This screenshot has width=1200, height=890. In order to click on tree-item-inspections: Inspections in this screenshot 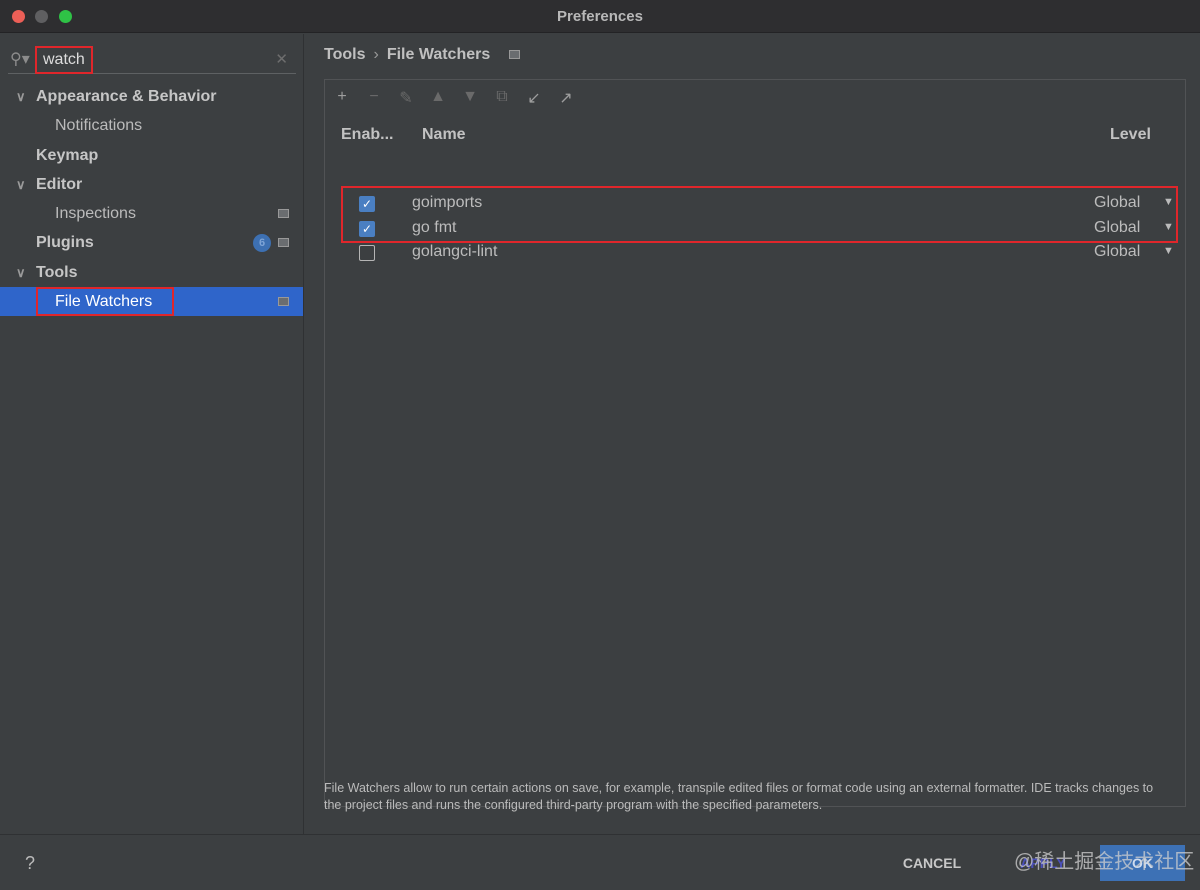, I will do `click(151, 213)`.